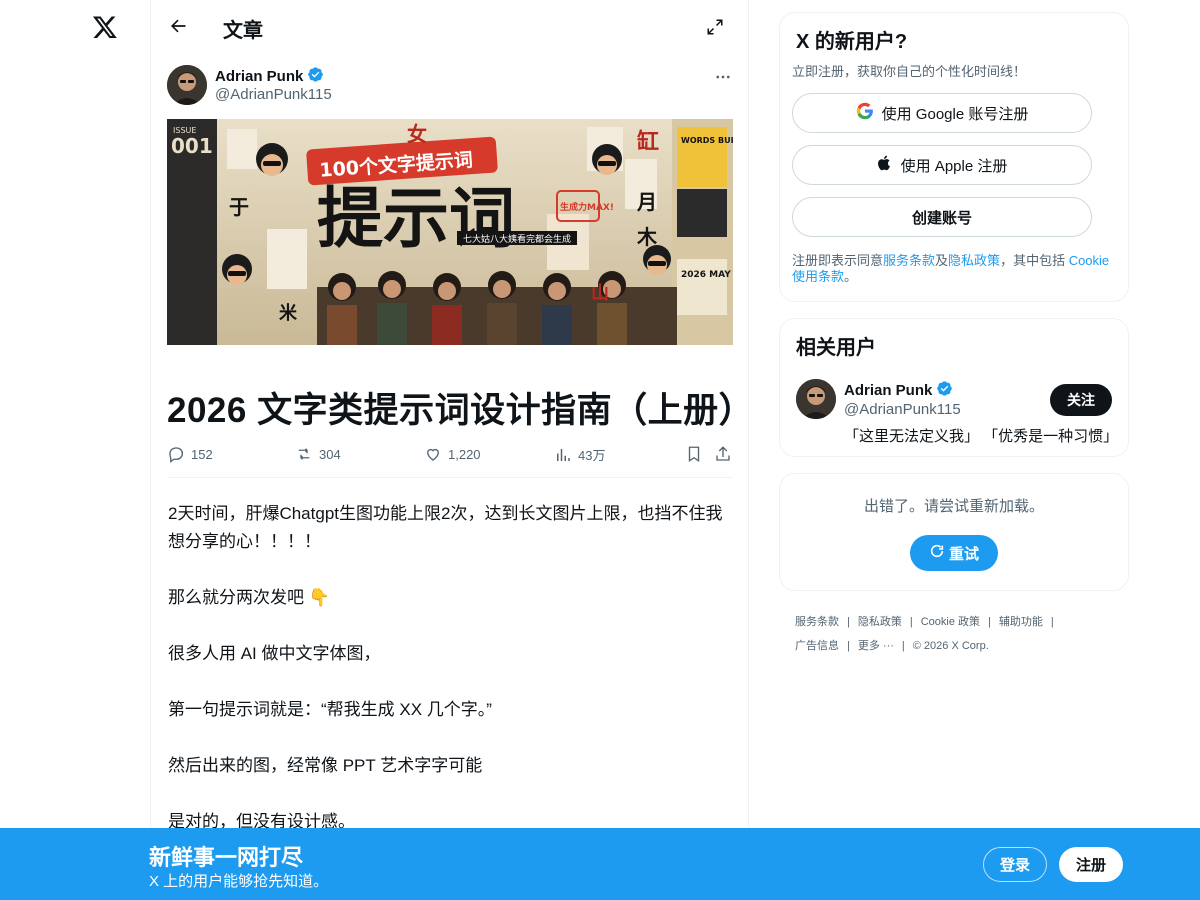 Image resolution: width=1200 pixels, height=900 pixels. What do you see at coordinates (563, 455) in the screenshot?
I see `views-chart-icon` at bounding box center [563, 455].